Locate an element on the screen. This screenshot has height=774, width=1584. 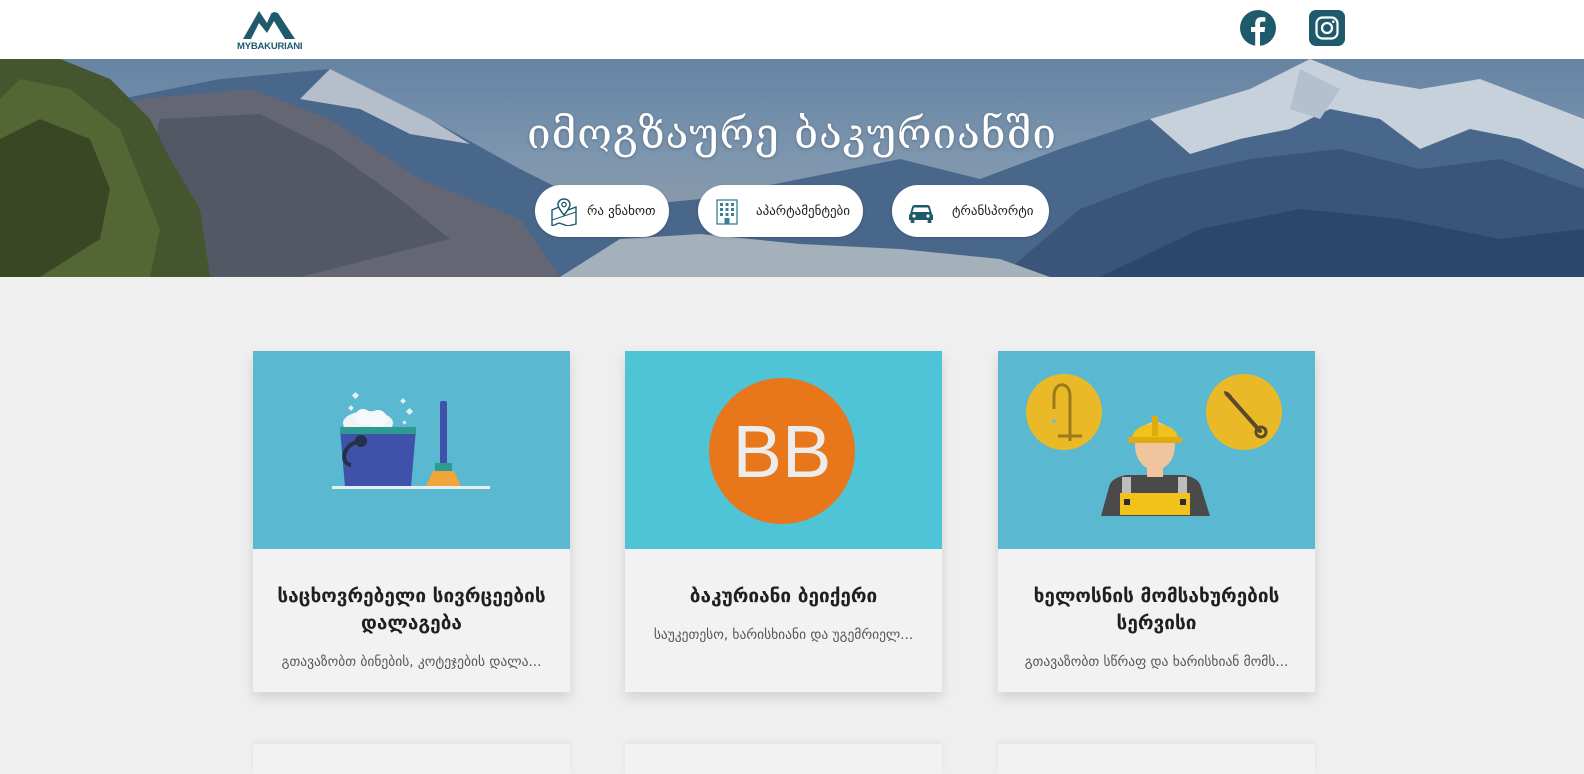
map-pin-icon is located at coordinates (564, 212).